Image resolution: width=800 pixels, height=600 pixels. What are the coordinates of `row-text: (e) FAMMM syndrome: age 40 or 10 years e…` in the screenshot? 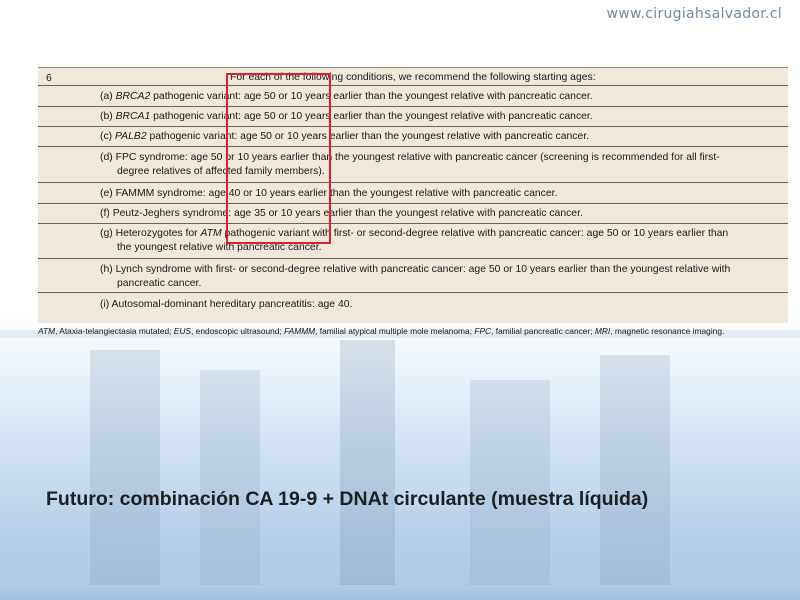 It's located at (329, 193).